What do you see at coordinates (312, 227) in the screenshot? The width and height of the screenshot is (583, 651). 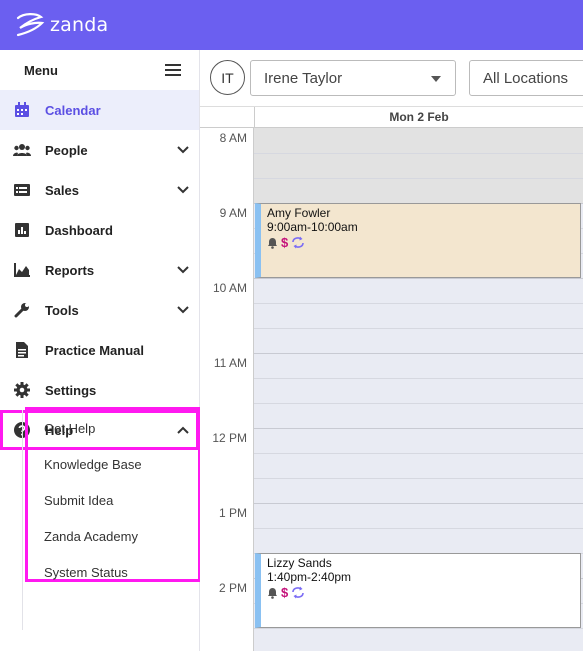 I see `appointment-time: 9:00am-10:00am` at bounding box center [312, 227].